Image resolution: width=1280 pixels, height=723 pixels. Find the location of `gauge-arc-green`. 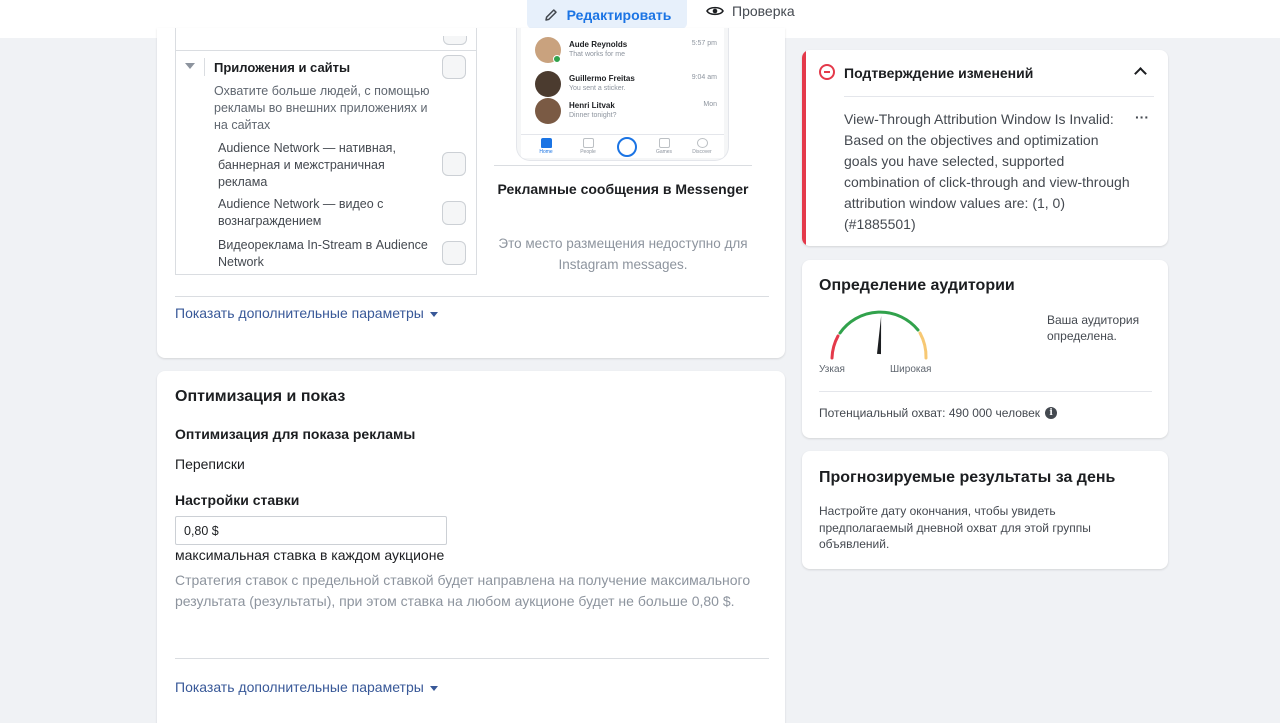

gauge-arc-green is located at coordinates (879, 322).